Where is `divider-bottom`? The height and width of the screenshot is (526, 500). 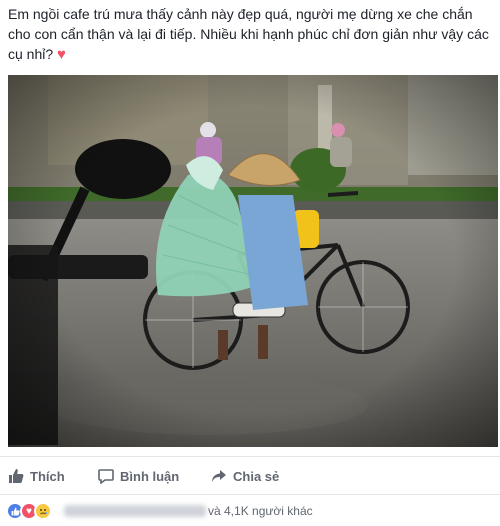 divider-bottom is located at coordinates (250, 494).